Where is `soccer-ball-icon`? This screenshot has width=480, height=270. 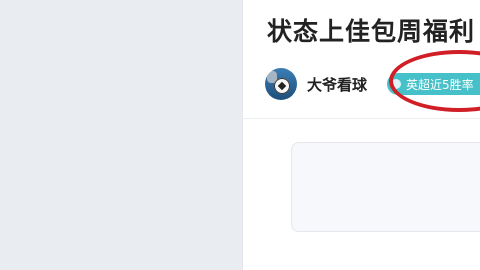
soccer-ball-icon is located at coordinates (282, 86).